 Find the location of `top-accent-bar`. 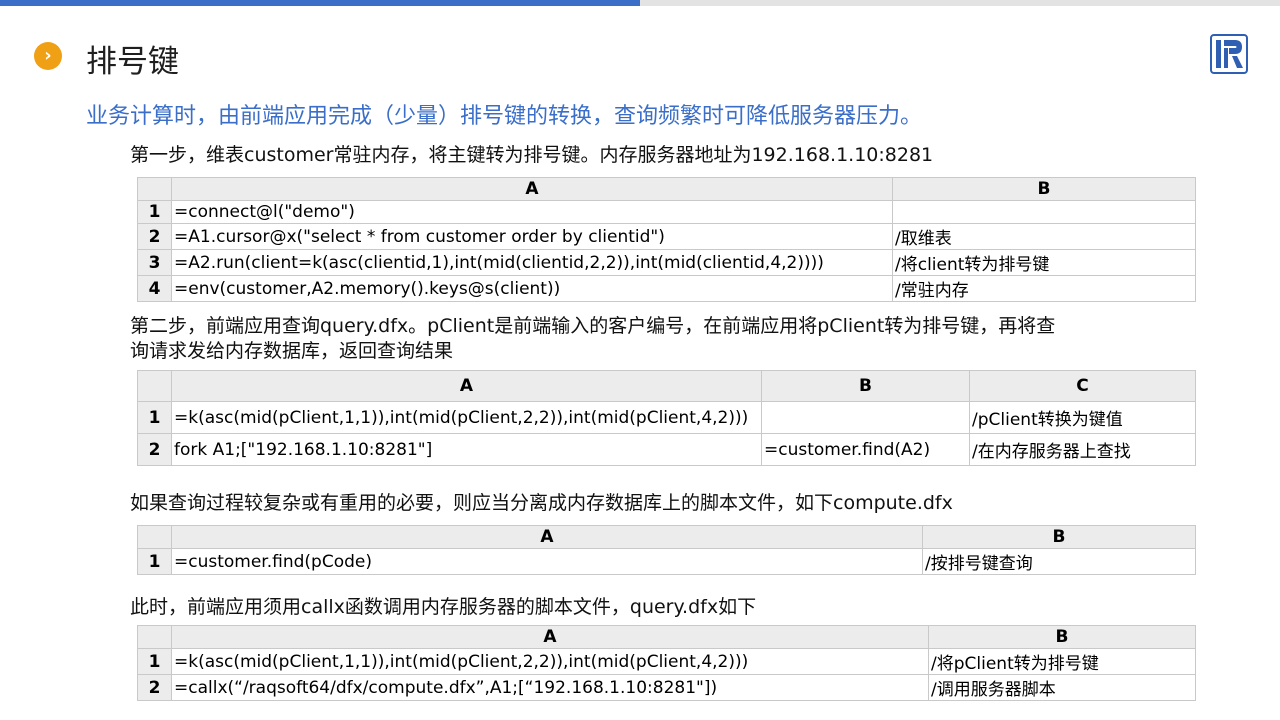

top-accent-bar is located at coordinates (320, 3).